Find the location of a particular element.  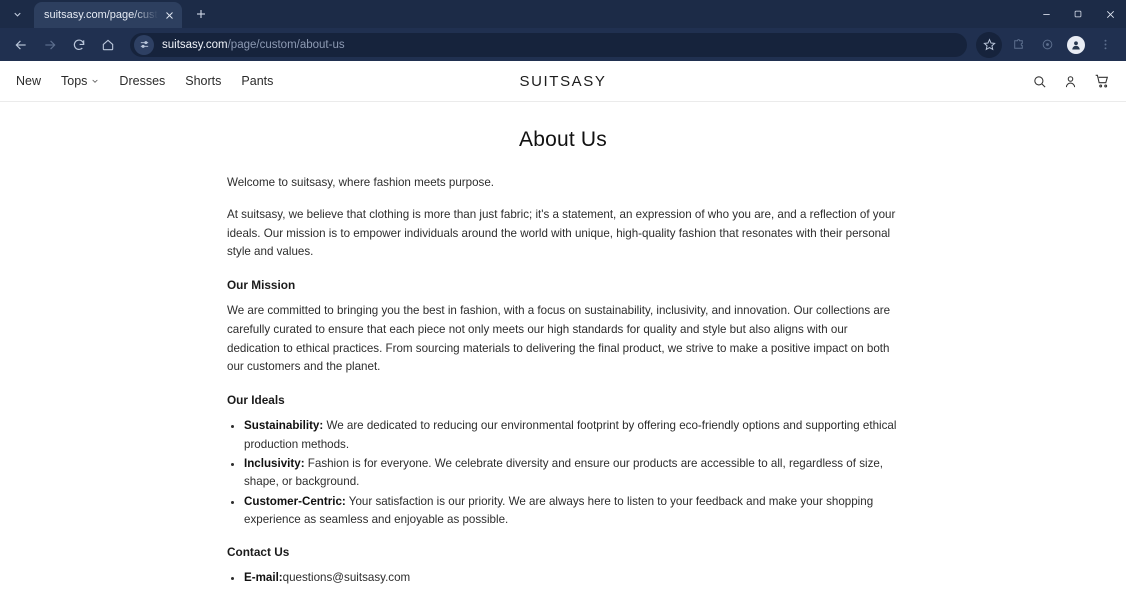

nav-label: Pants is located at coordinates (257, 81).